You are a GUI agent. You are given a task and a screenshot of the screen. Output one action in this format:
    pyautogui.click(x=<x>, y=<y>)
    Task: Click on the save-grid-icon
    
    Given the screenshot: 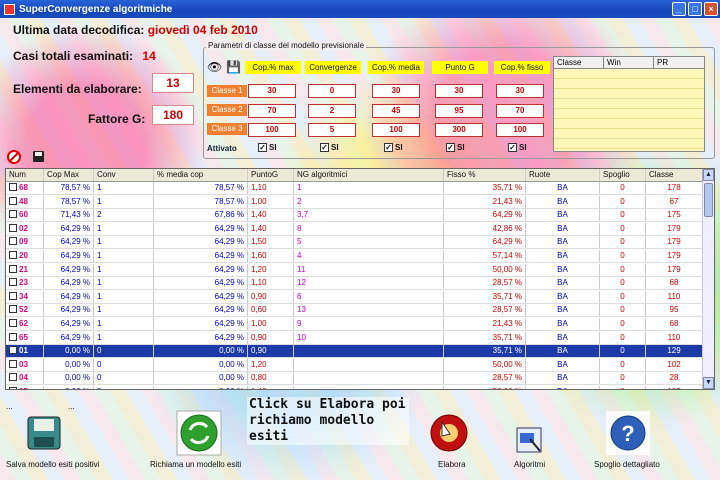 What is the action you would take?
    pyautogui.click(x=38, y=156)
    